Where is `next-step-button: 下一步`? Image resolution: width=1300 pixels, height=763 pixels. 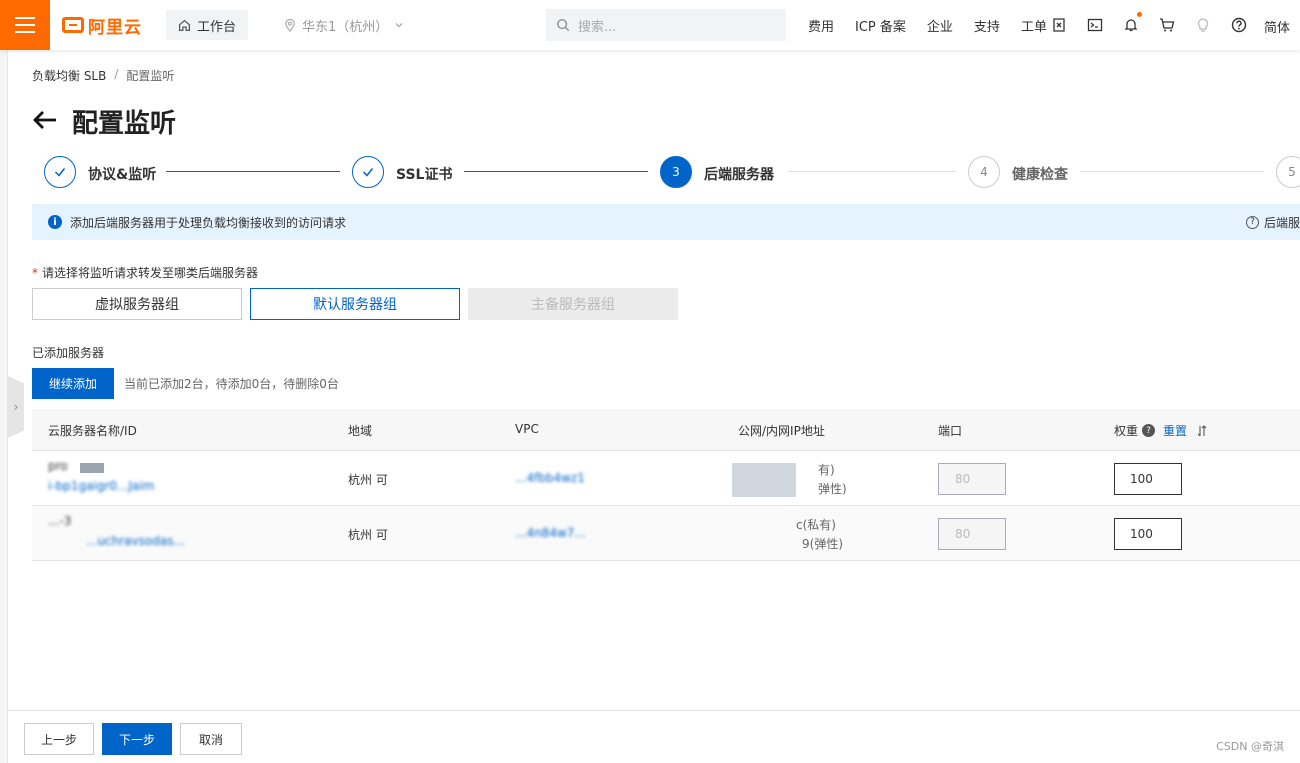 next-step-button: 下一步 is located at coordinates (137, 739).